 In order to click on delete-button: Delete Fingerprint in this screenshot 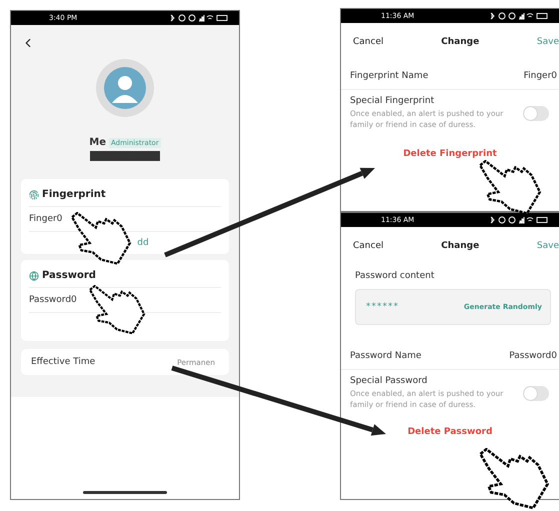, I will do `click(450, 154)`.